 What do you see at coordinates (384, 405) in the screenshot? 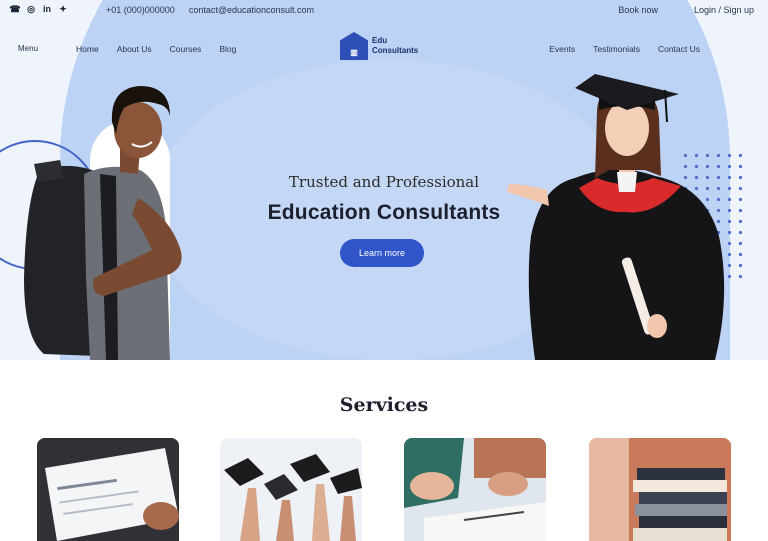
I see `services-heading: Services` at bounding box center [384, 405].